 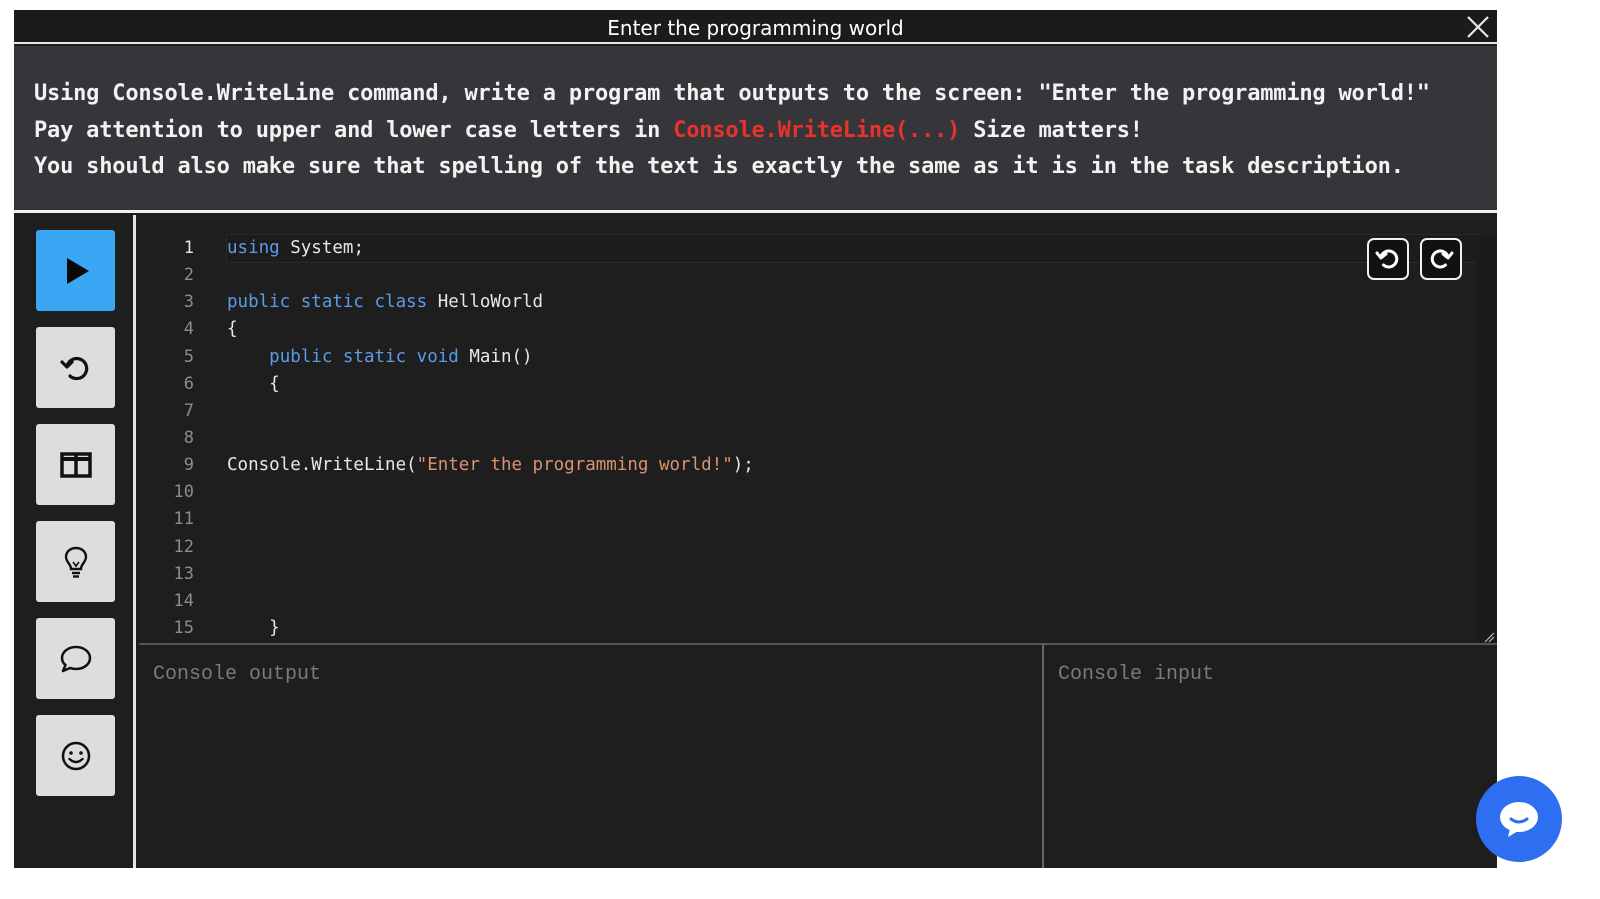 I want to click on code-line: public static class HelloWorld, so click(x=852, y=302).